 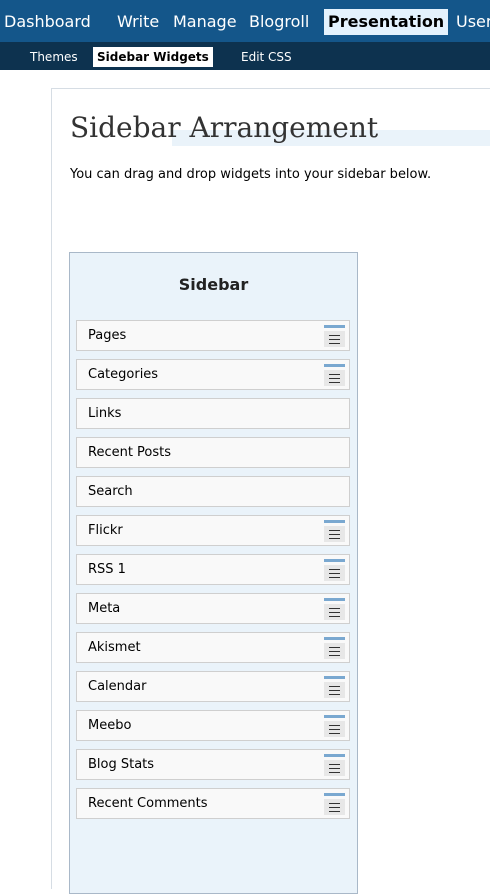 What do you see at coordinates (213, 608) in the screenshot?
I see `sidebar-widget: Meta` at bounding box center [213, 608].